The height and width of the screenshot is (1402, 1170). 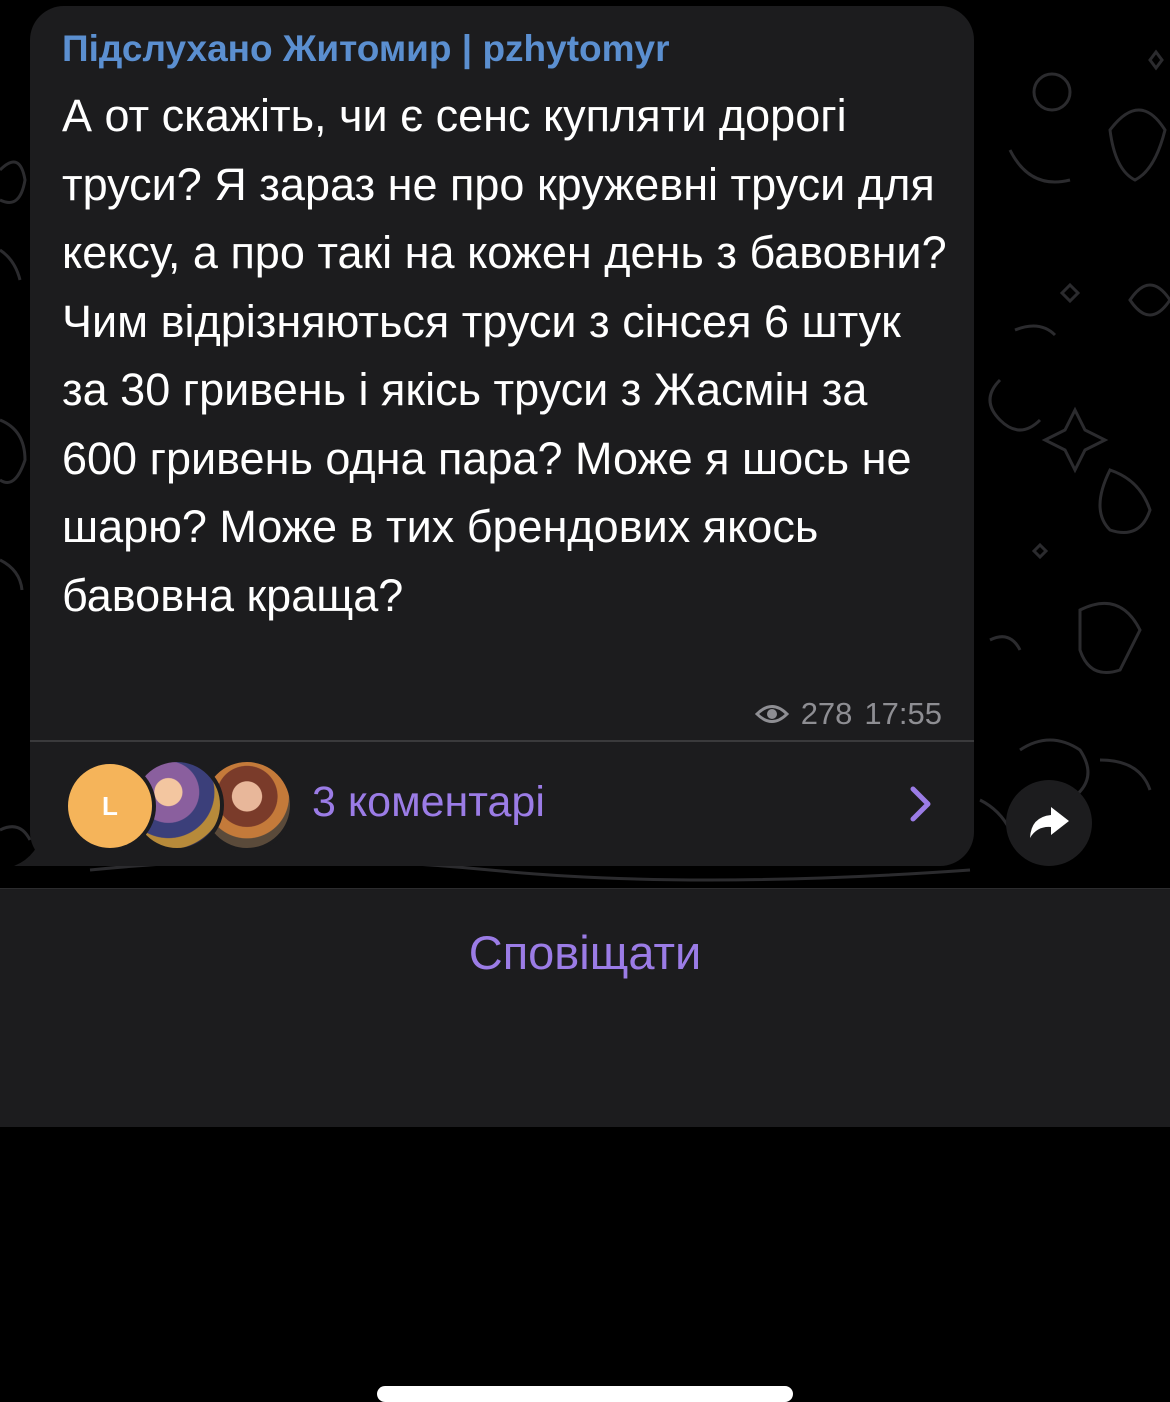 What do you see at coordinates (366, 49) in the screenshot?
I see `channel-name: Підслухано Житомир | pzhytomyr` at bounding box center [366, 49].